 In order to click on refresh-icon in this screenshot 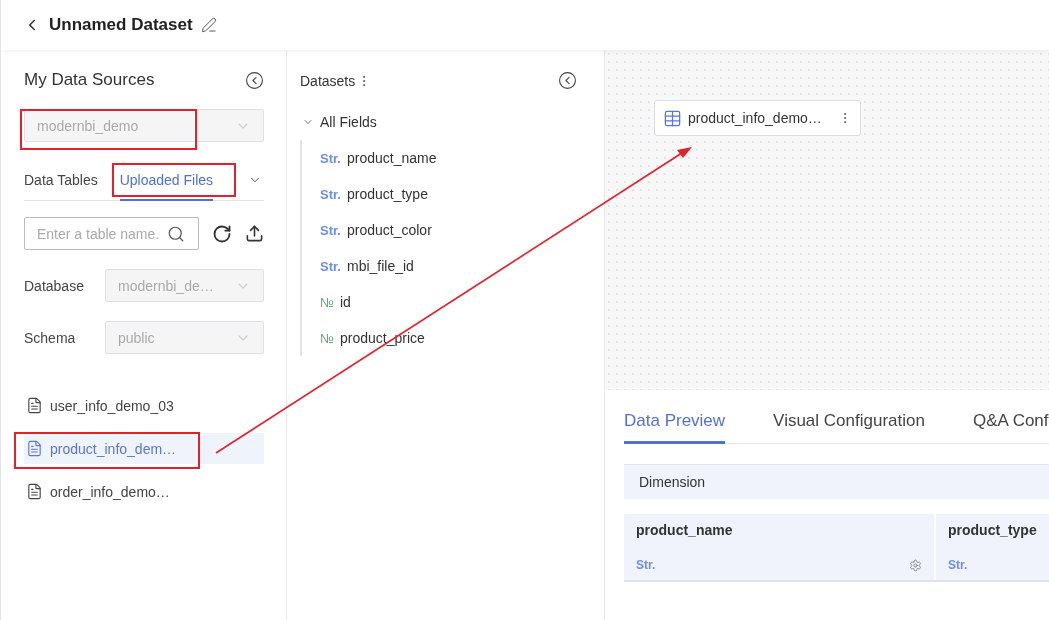, I will do `click(222, 233)`.